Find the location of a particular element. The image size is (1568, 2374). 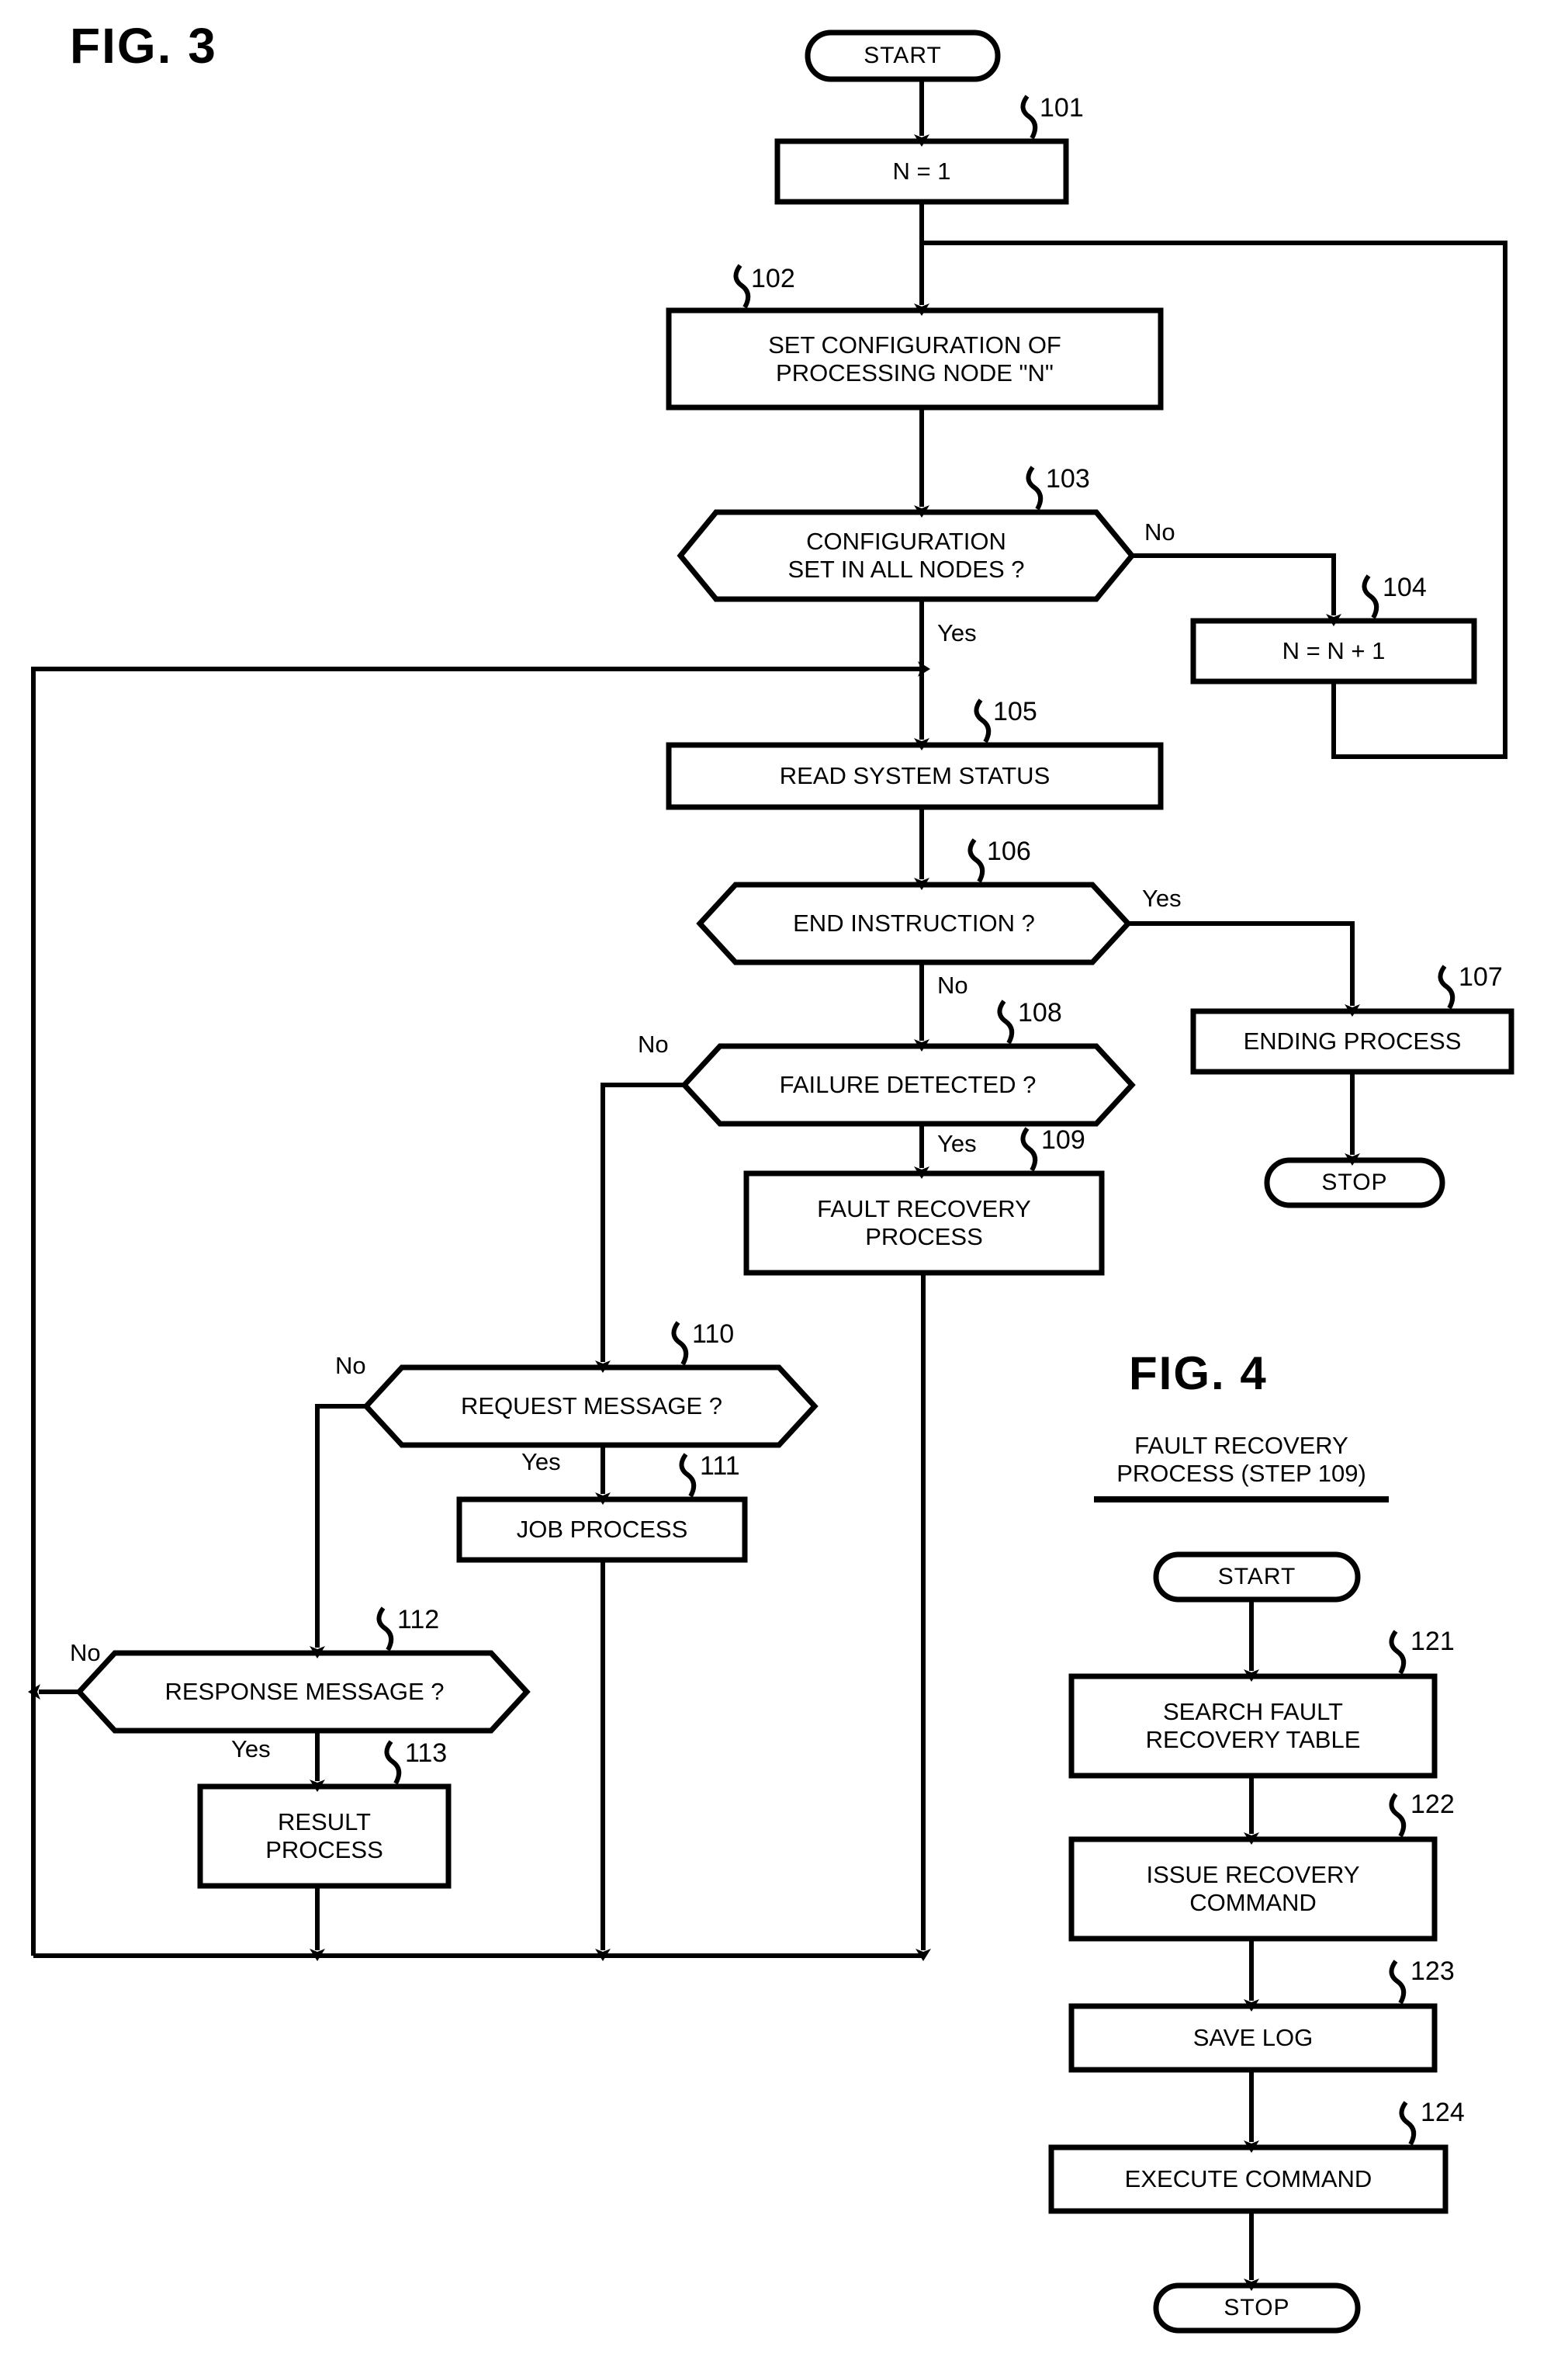

fig3-hex-103-shape is located at coordinates (906, 555).